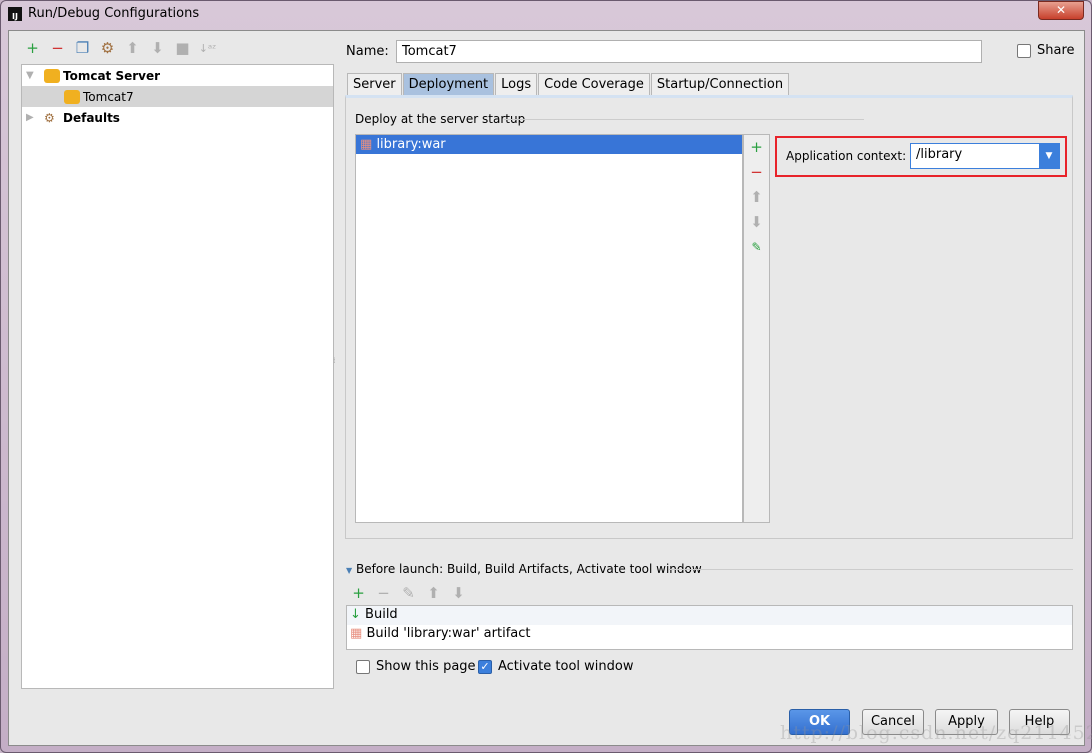  Describe the element at coordinates (720, 84) in the screenshot. I see `tab-startup-connection: Startup/Connection` at that location.